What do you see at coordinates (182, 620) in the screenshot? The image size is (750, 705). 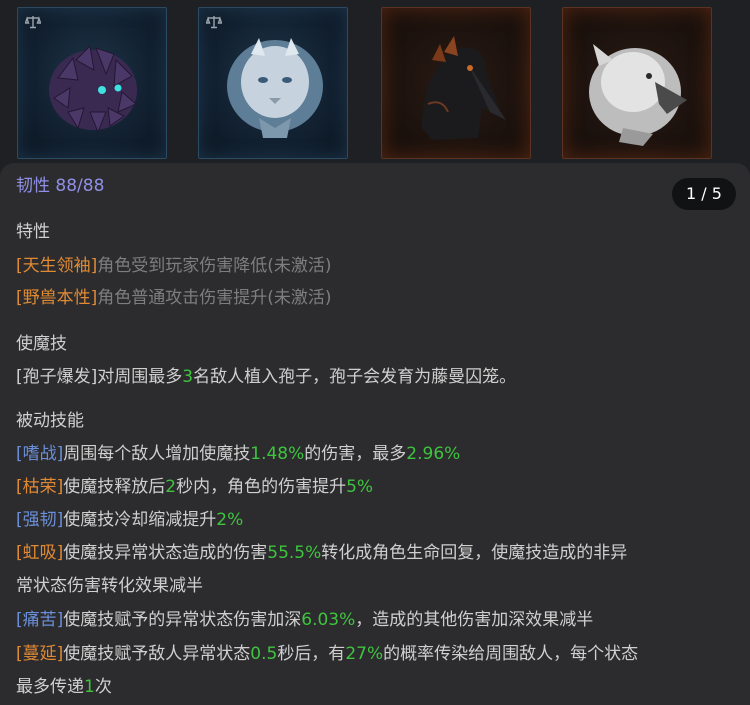 I see `passive-text: 使魔技赋予的异常状态伤害加深` at bounding box center [182, 620].